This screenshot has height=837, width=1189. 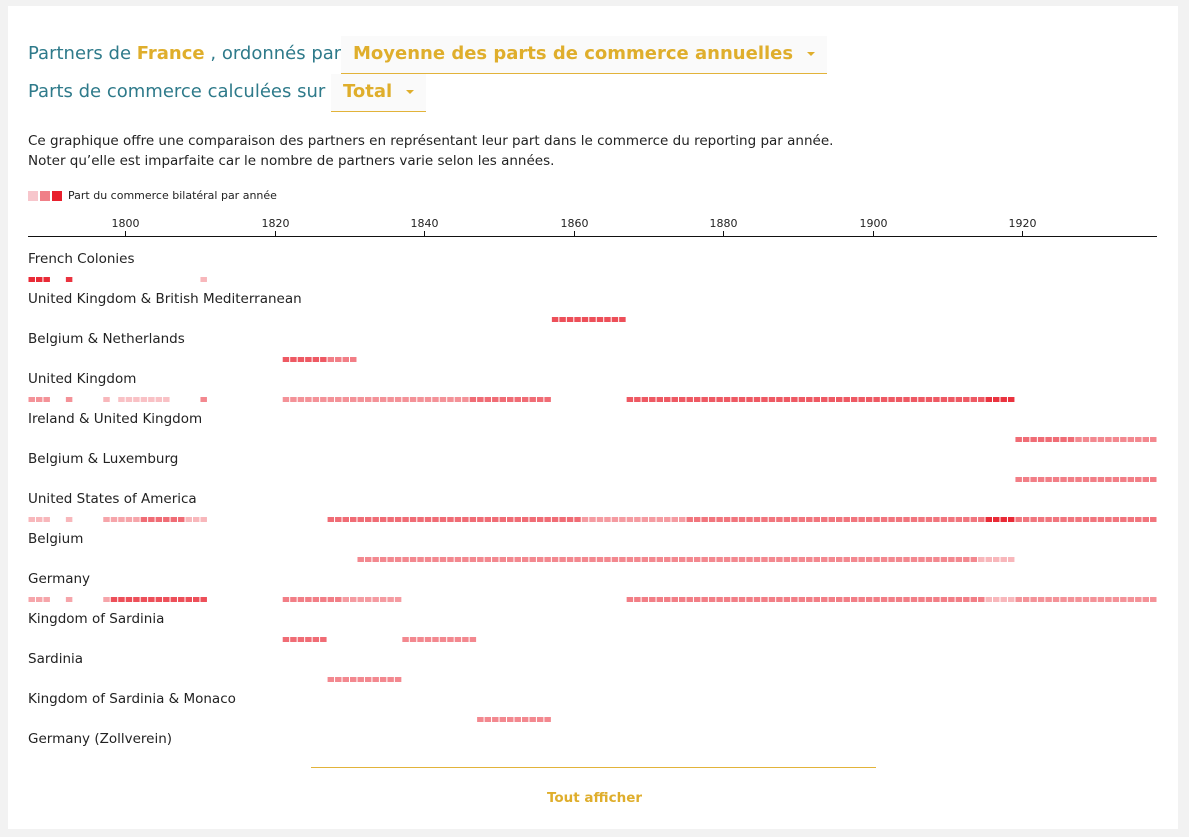 I want to click on show-all-button: Tout afficher, so click(x=594, y=798).